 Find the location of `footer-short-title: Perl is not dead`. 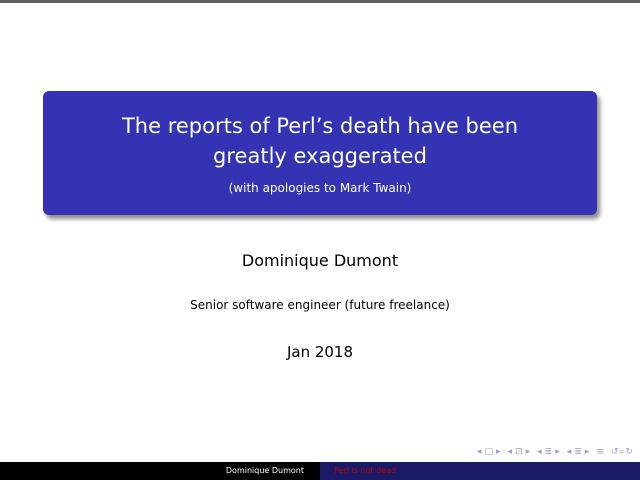

footer-short-title: Perl is not dead is located at coordinates (480, 471).